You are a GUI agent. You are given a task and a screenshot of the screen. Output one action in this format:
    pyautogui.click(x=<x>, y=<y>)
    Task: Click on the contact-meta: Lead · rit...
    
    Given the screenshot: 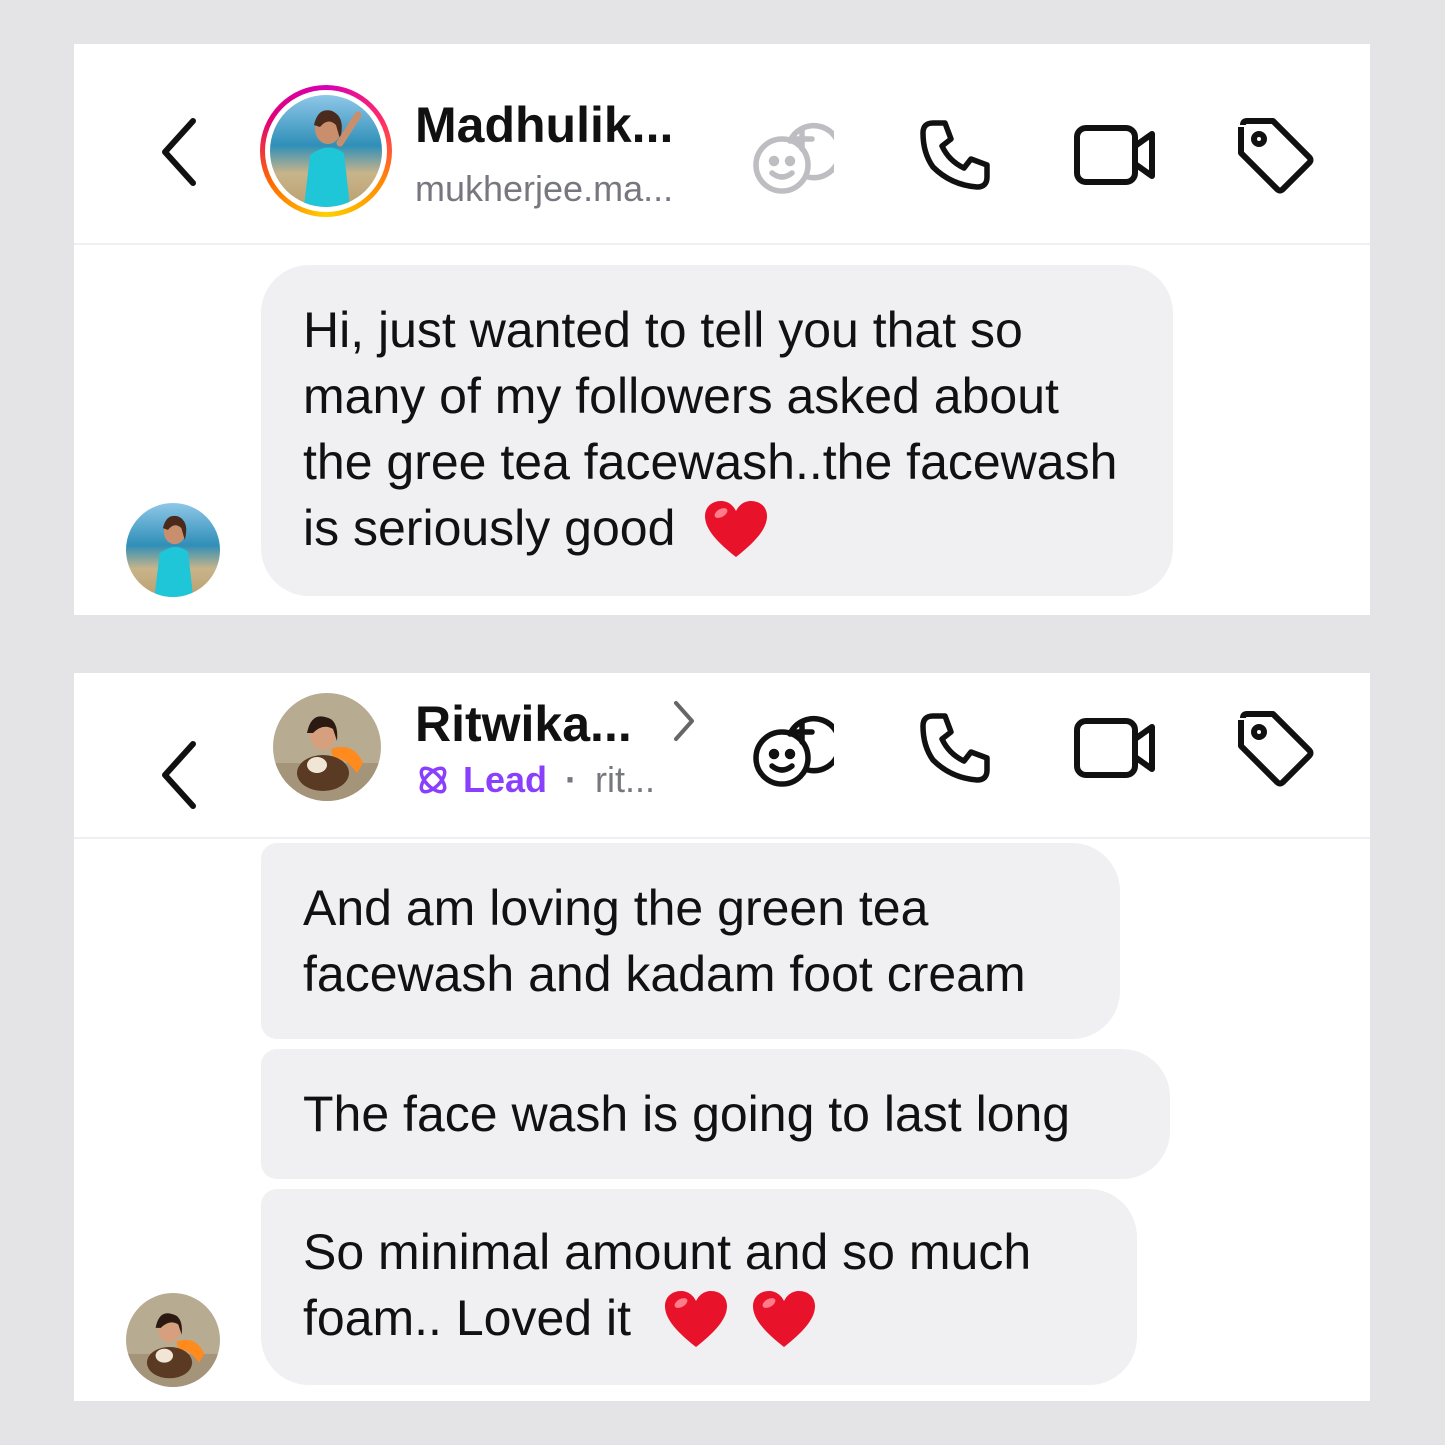 What is the action you would take?
    pyautogui.click(x=535, y=780)
    